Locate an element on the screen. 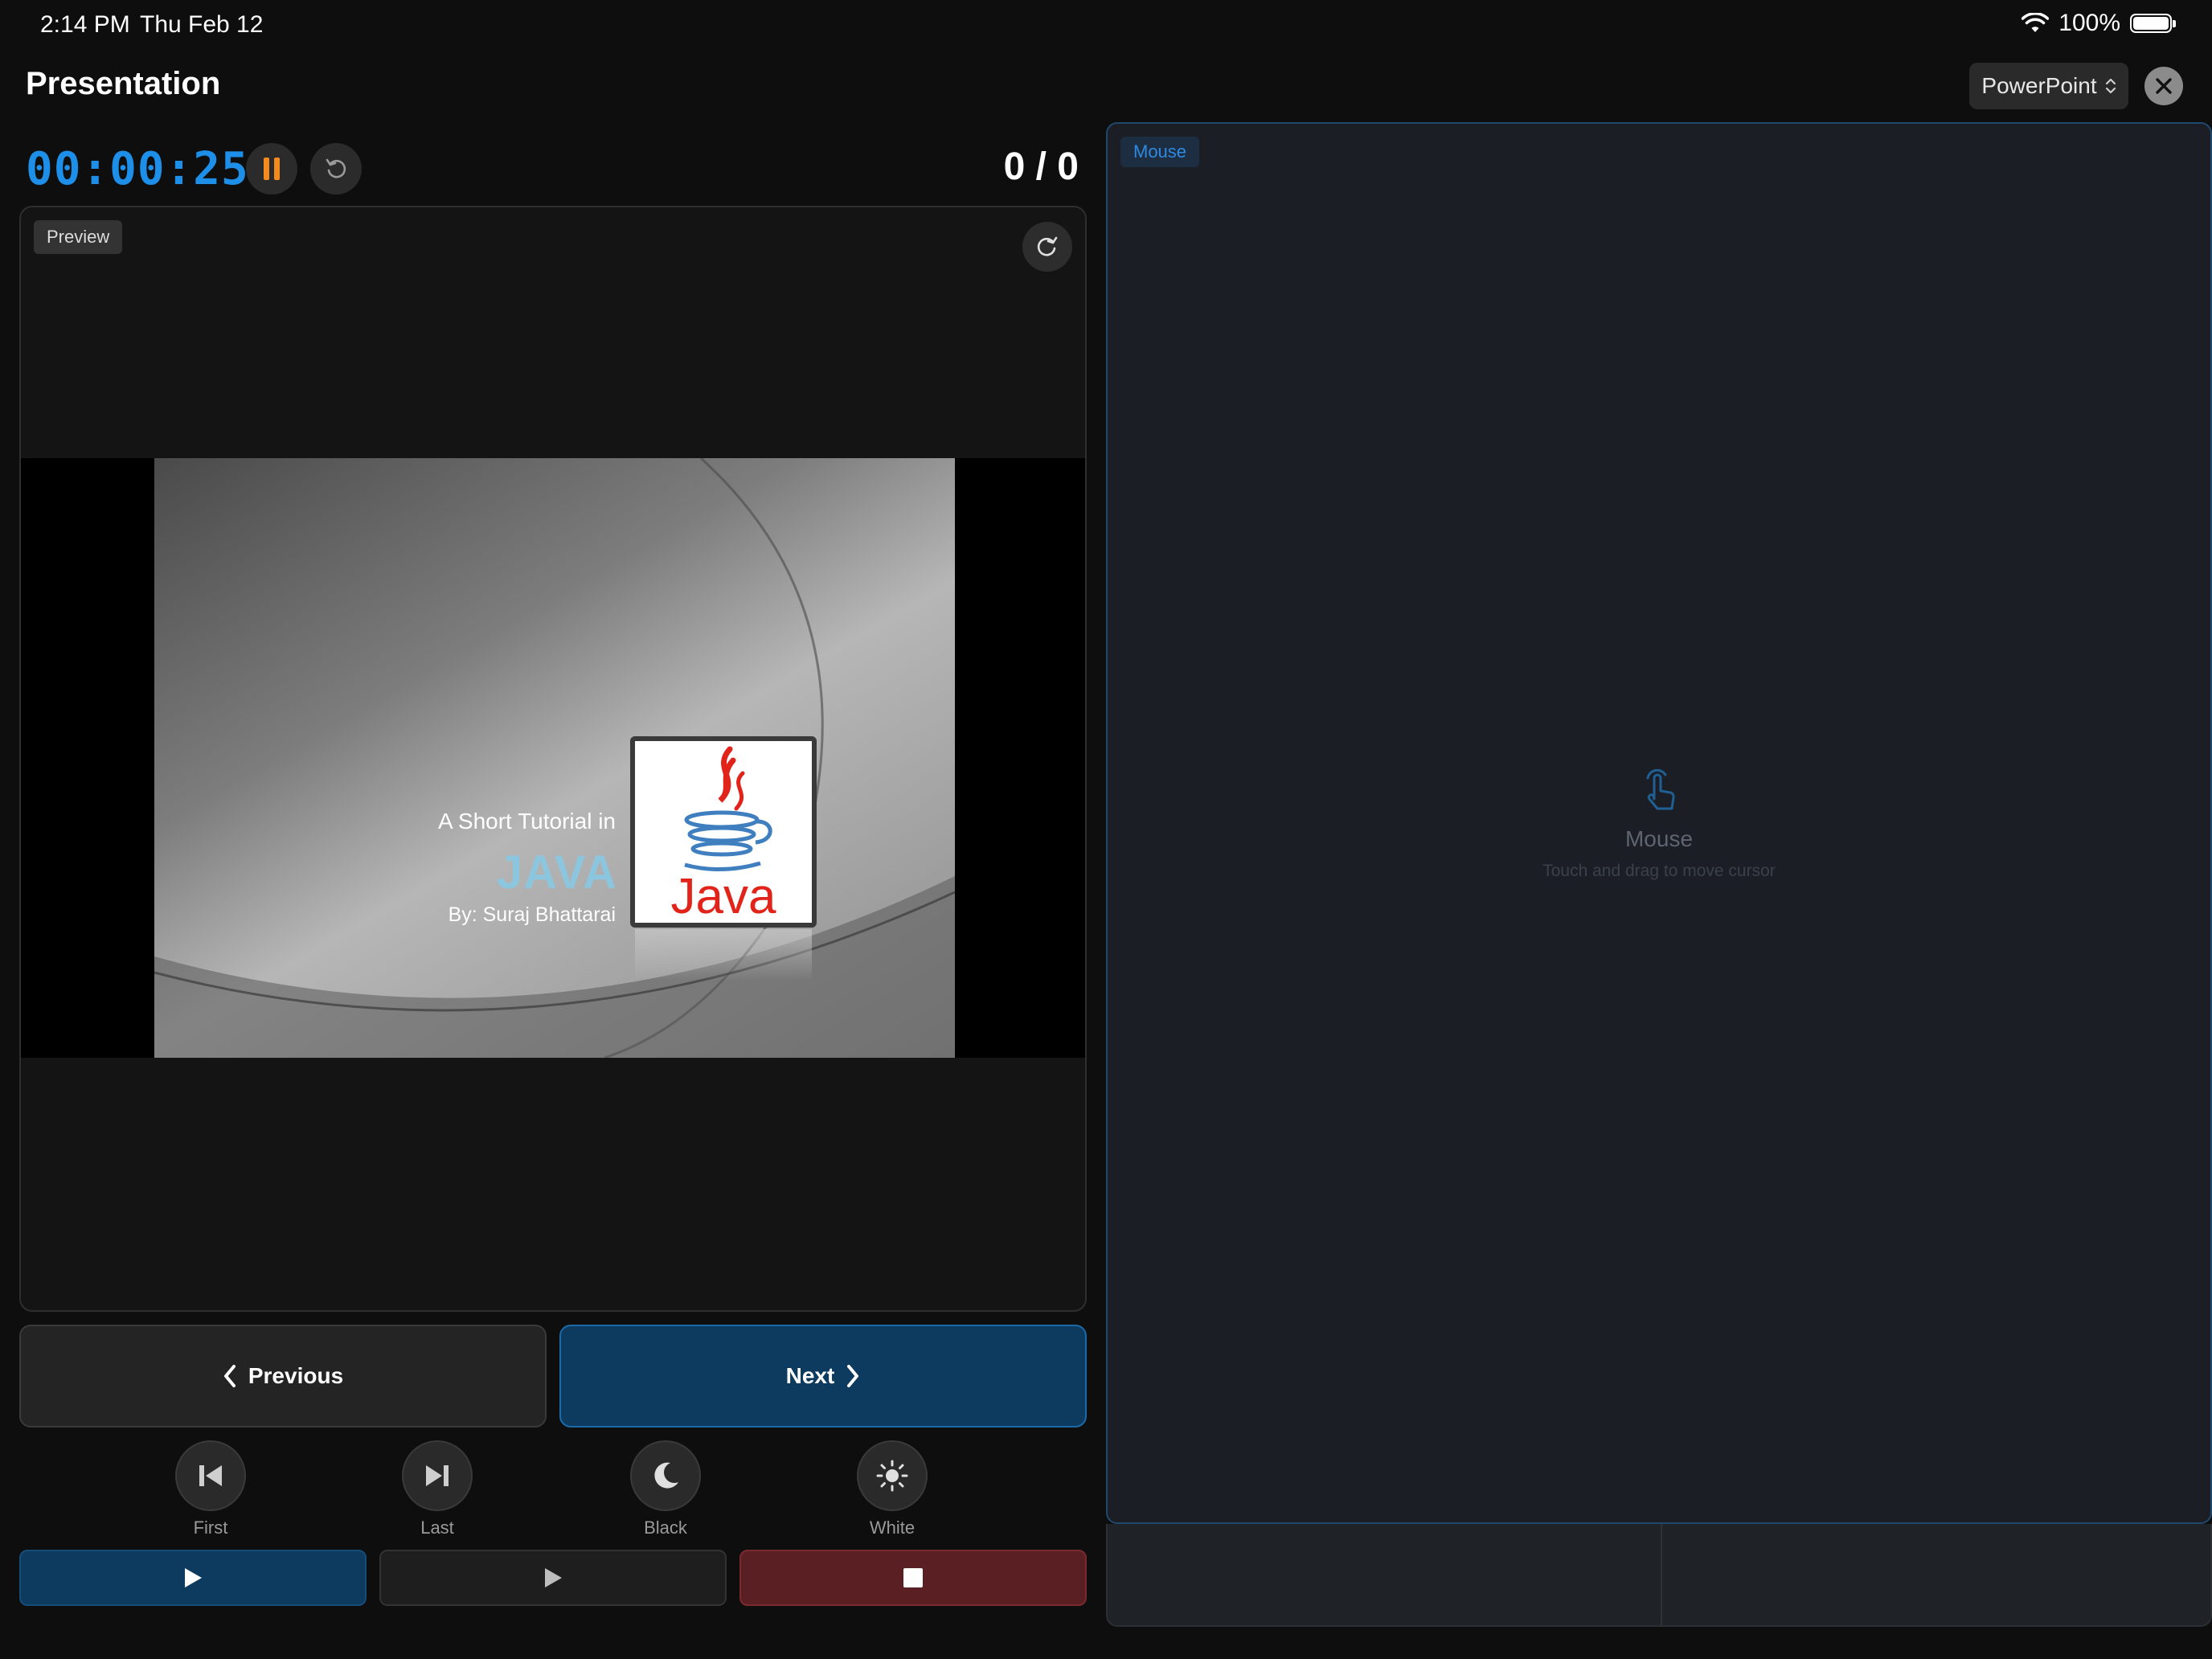  app-selector: PowerPoint is located at coordinates (2048, 86).